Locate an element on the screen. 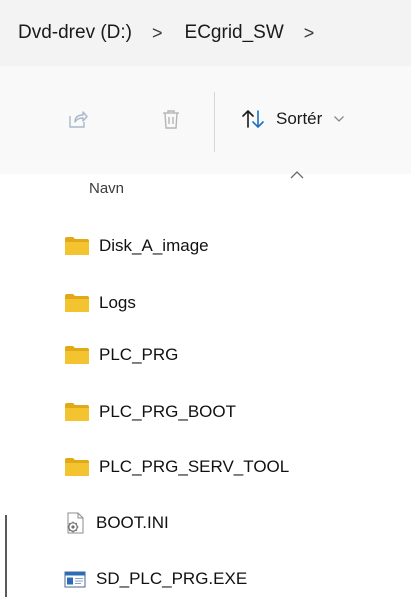 This screenshot has width=411, height=597. list-item: PLC_PRG_BOOT is located at coordinates (150, 412).